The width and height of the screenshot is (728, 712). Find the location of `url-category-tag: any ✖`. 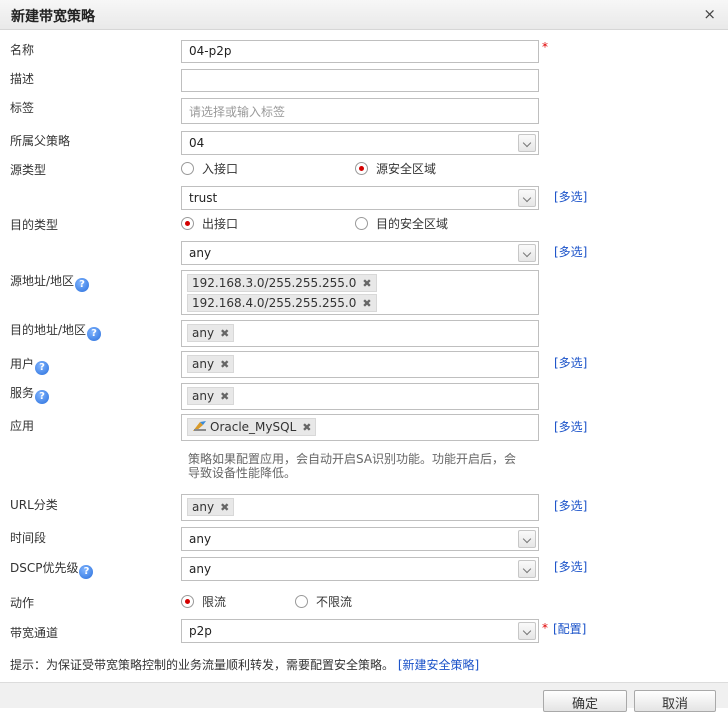

url-category-tag: any ✖ is located at coordinates (211, 507).